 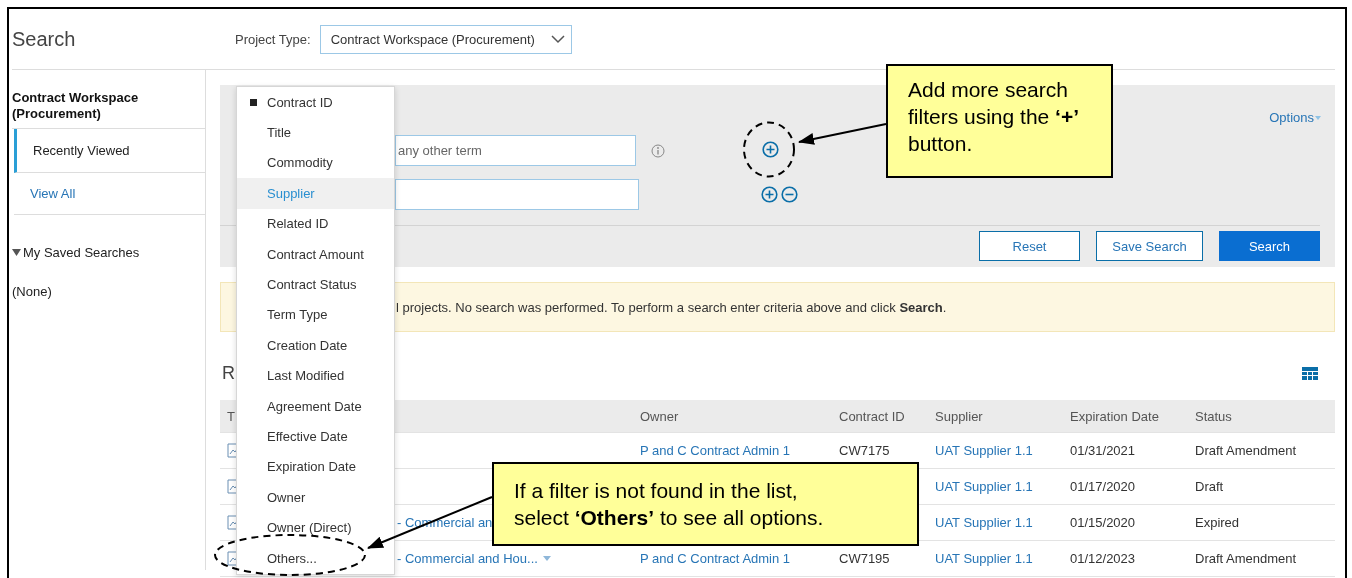 What do you see at coordinates (315, 436) in the screenshot?
I see `menu-item: Effective Date` at bounding box center [315, 436].